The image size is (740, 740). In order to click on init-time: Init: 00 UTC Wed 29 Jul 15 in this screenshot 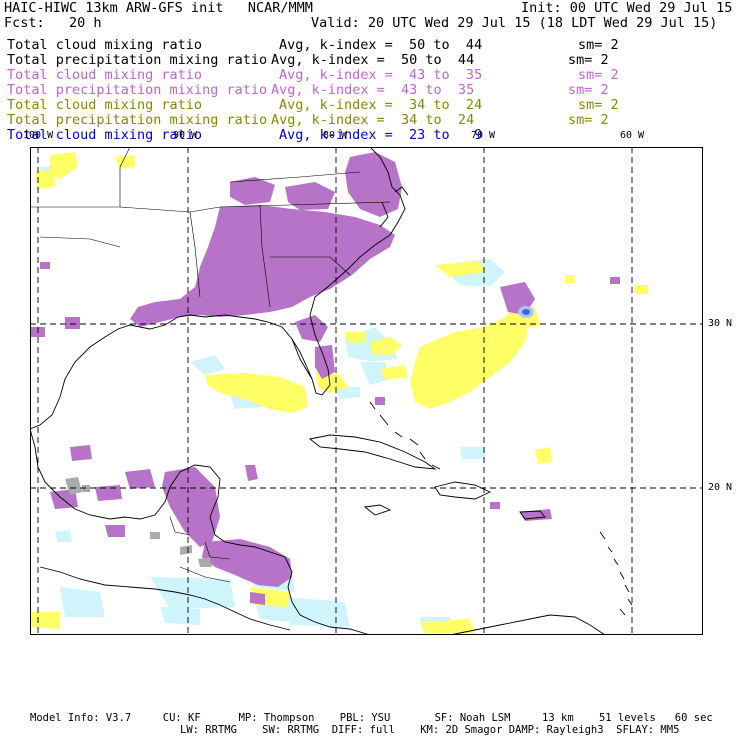, I will do `click(627, 8)`.